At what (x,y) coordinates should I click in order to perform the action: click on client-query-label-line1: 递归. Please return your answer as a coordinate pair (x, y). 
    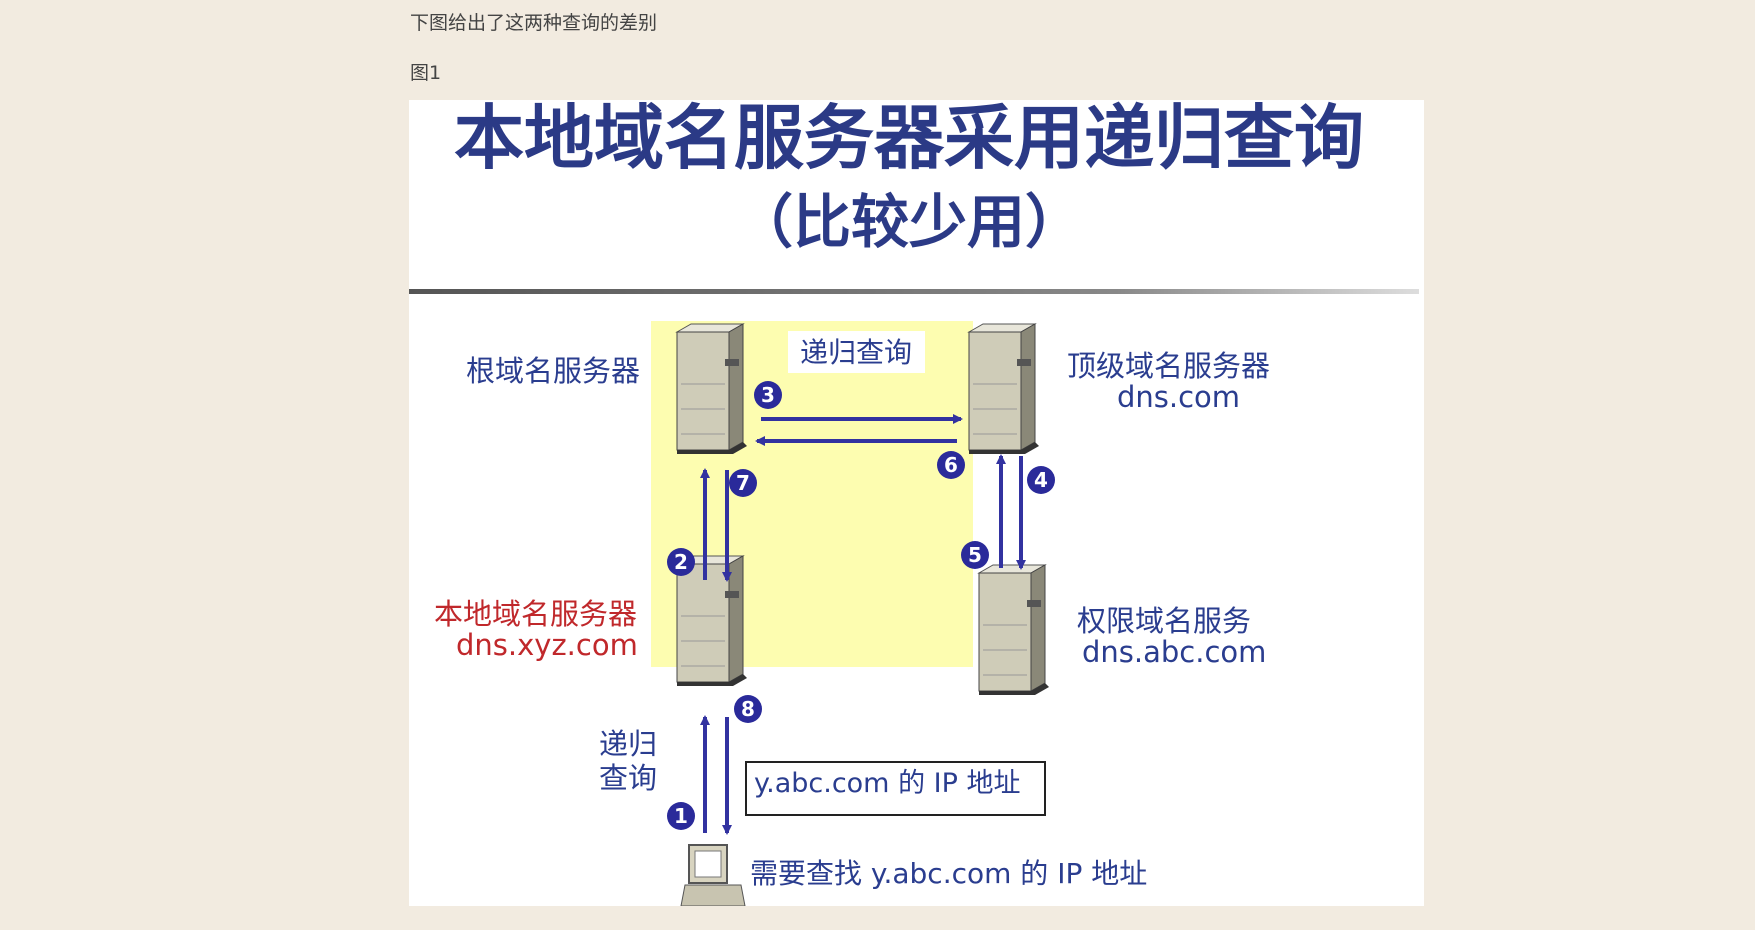
    Looking at the image, I should click on (628, 744).